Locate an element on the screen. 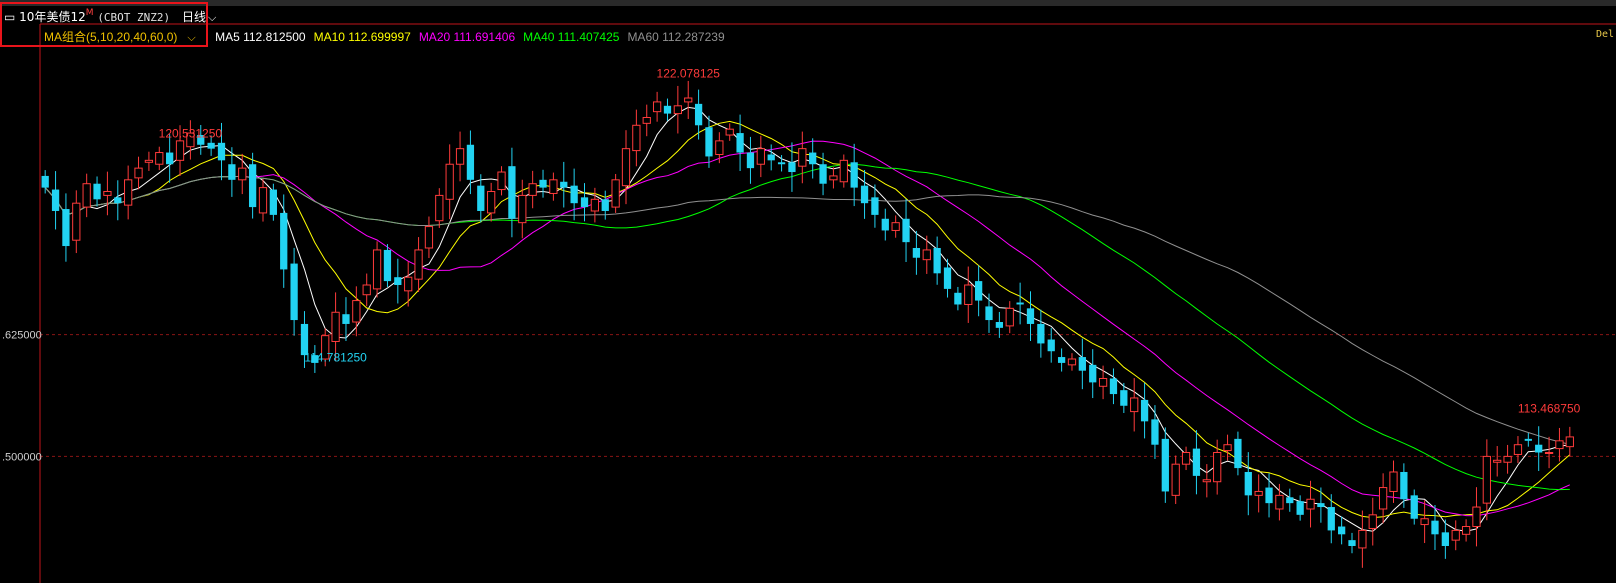  ma-legend-ma20: MA20 111.691406 is located at coordinates (467, 37).